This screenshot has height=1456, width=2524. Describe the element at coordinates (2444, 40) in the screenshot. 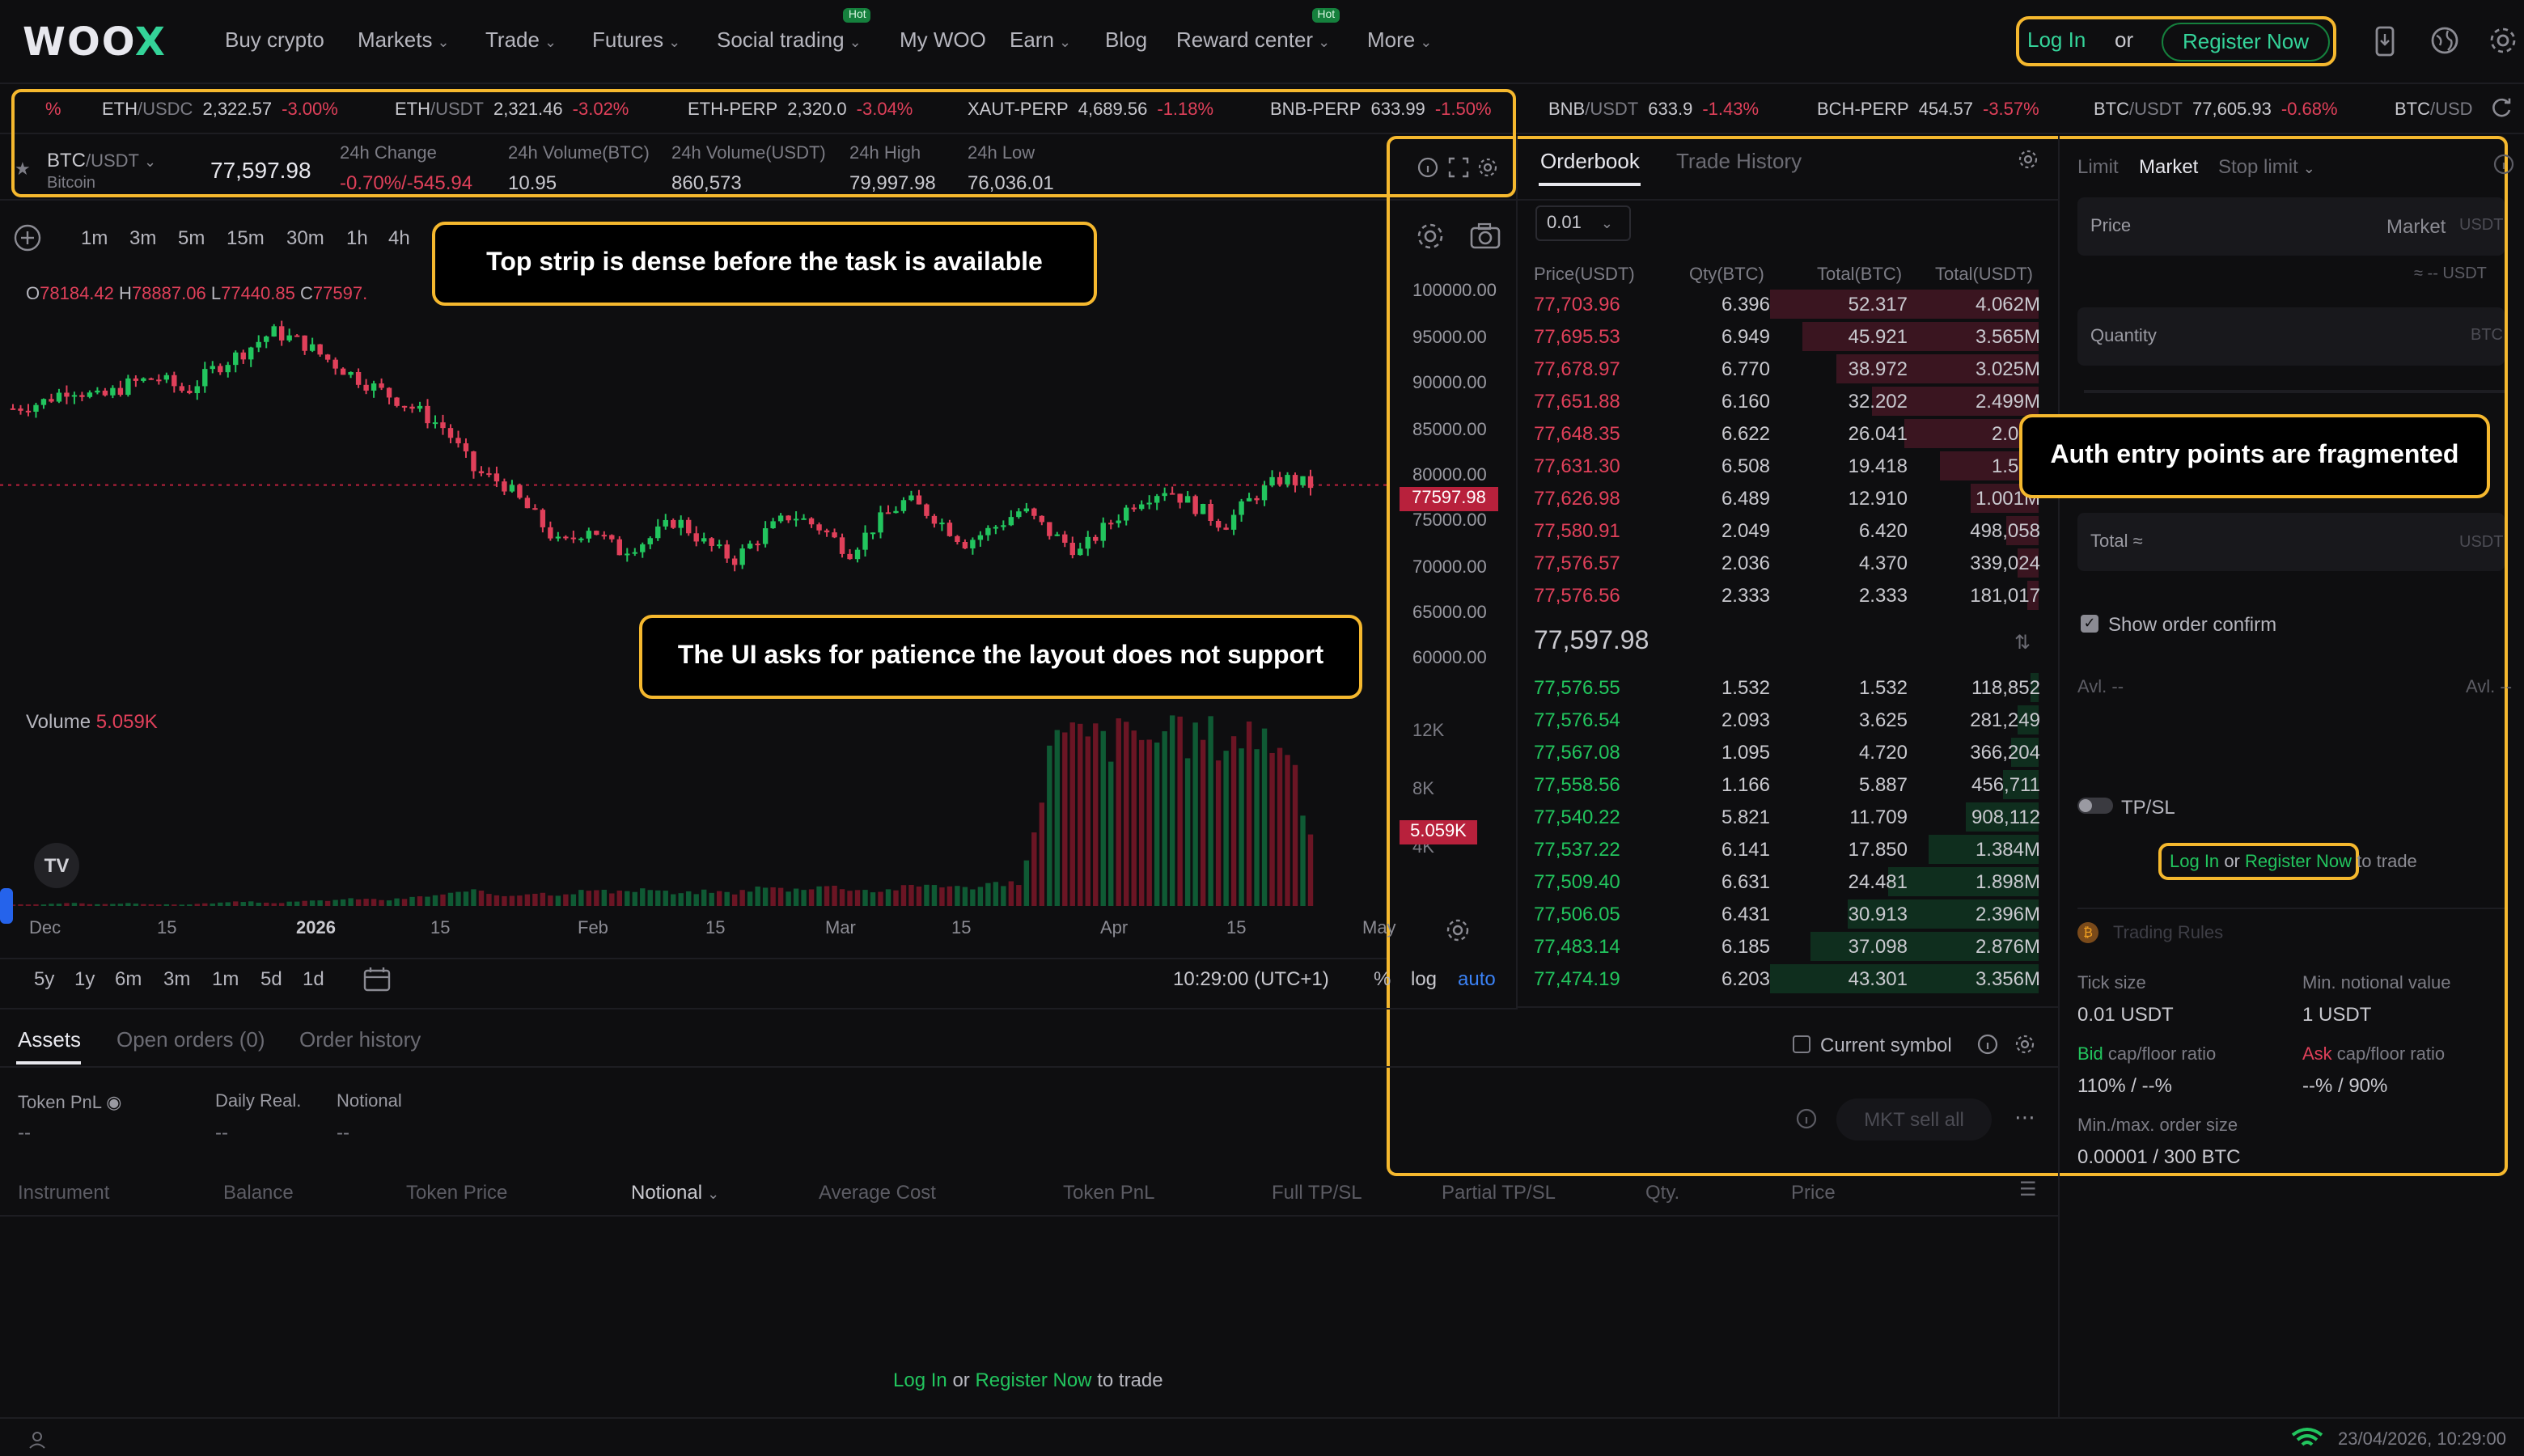

I see `globe-icon` at that location.